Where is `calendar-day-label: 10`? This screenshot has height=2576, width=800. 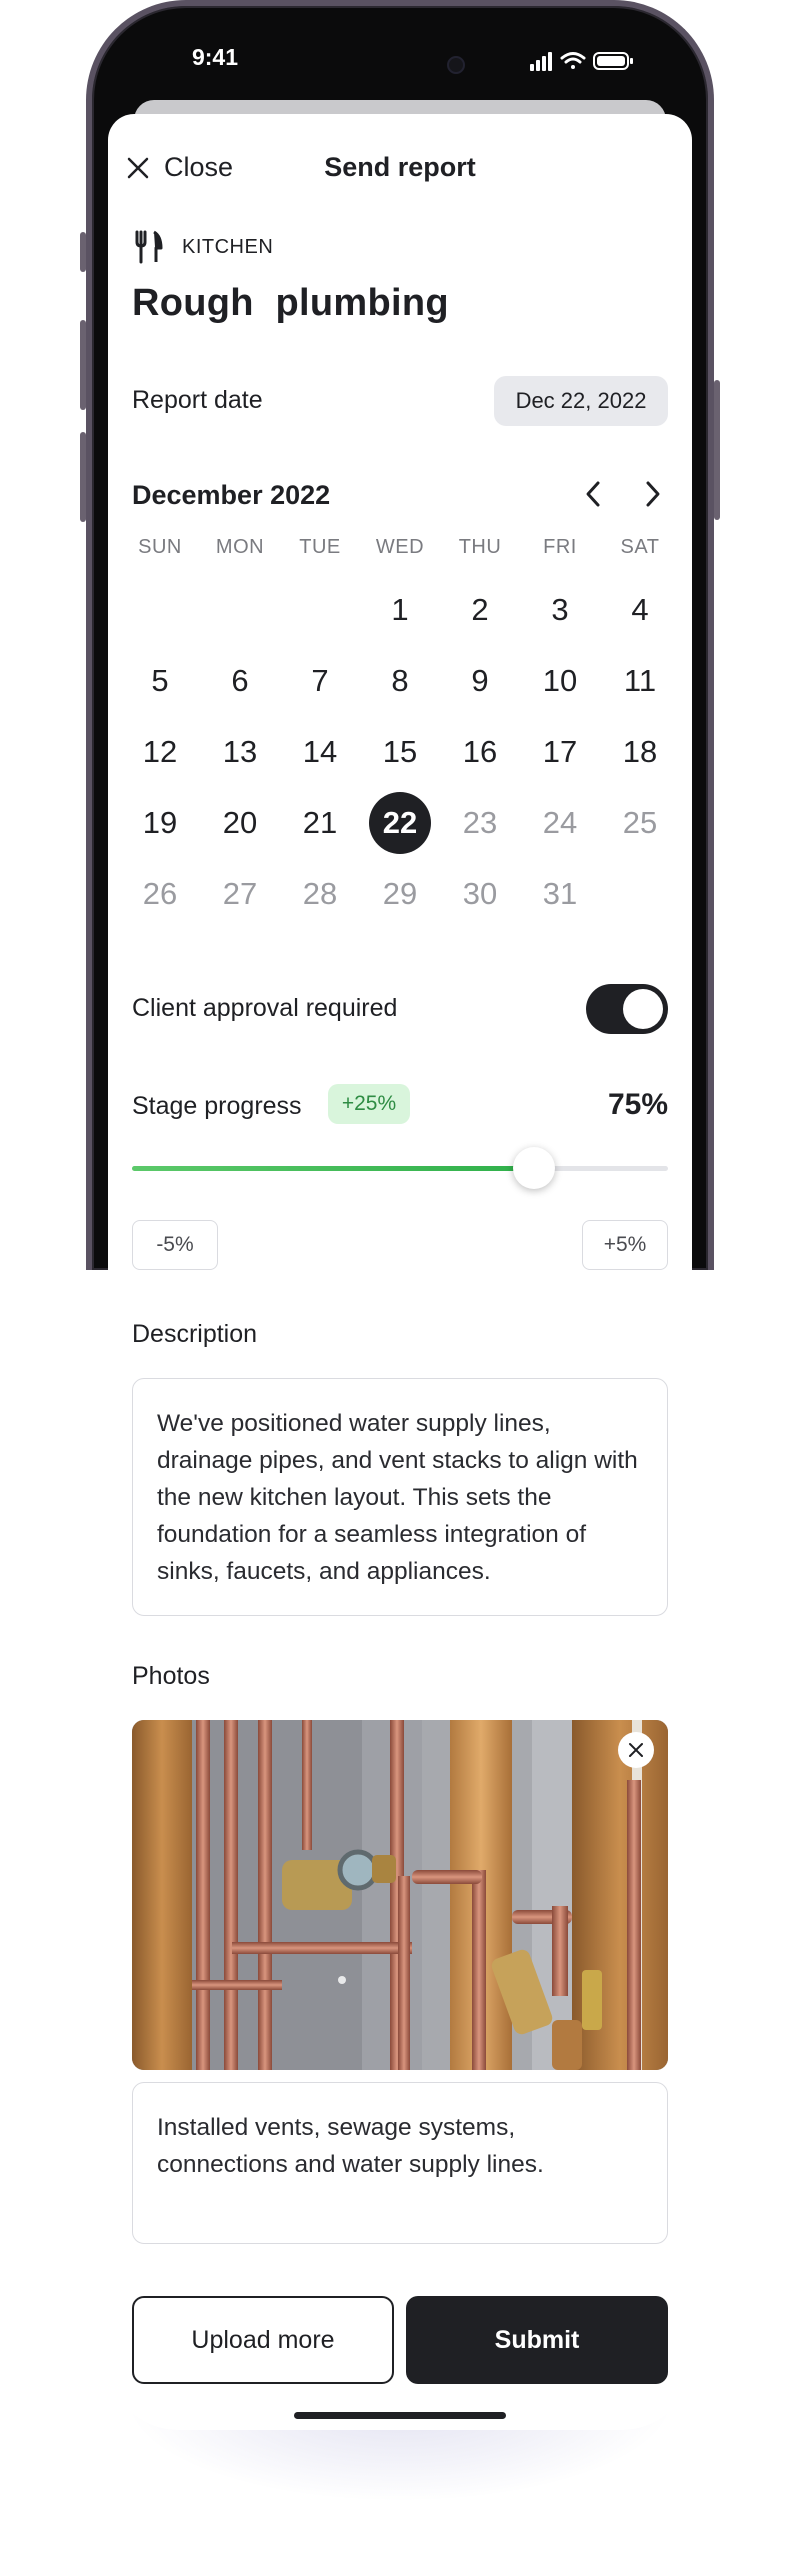
calendar-day-label: 10 is located at coordinates (560, 680).